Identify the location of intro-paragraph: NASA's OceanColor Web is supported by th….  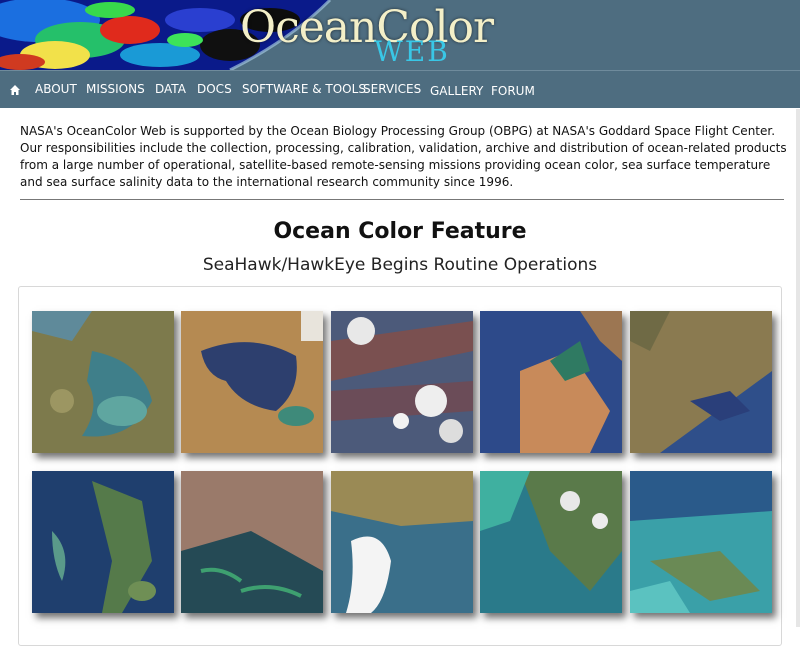
(403, 156).